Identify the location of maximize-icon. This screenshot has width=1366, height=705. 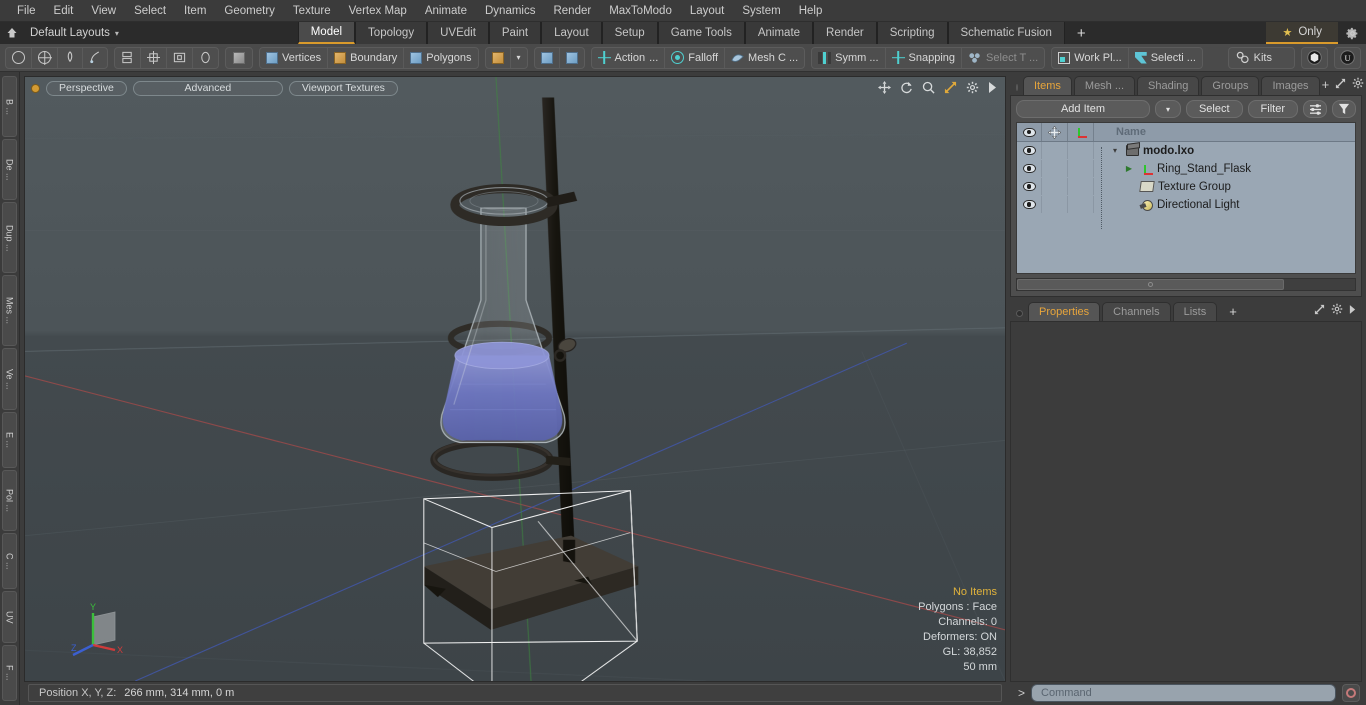
(950, 89).